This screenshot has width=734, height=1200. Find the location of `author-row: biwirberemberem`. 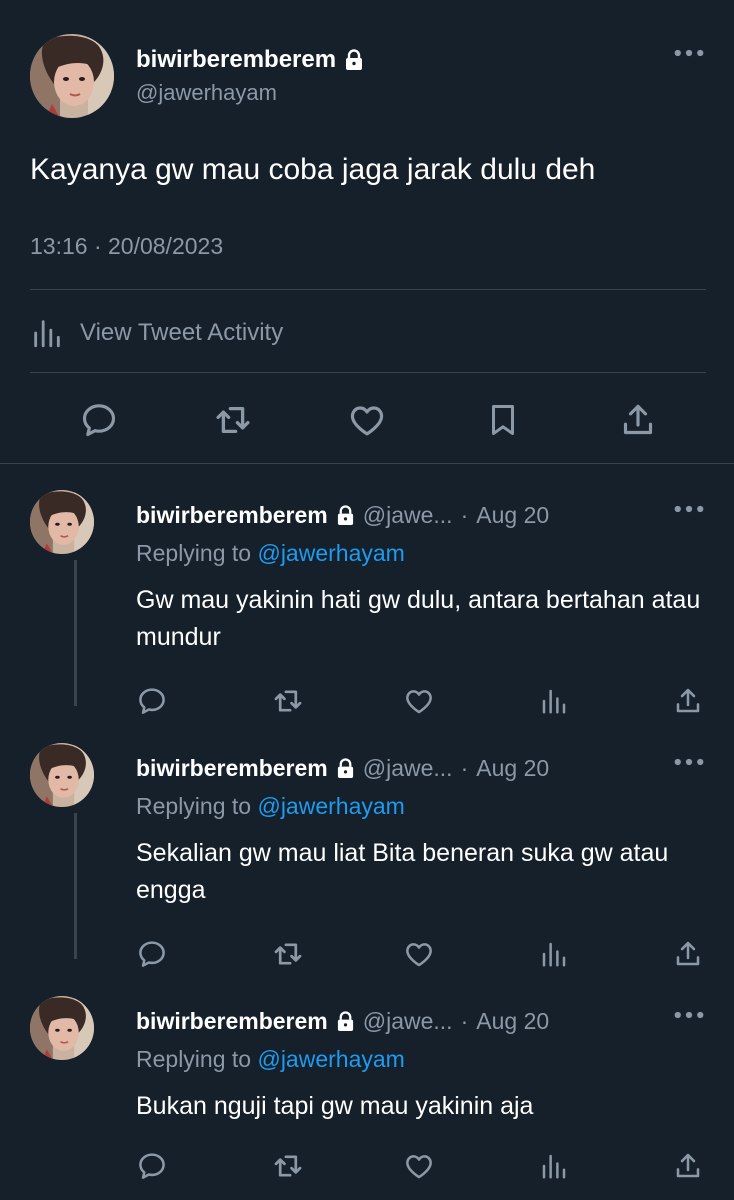

author-row: biwirberemberem is located at coordinates (250, 60).